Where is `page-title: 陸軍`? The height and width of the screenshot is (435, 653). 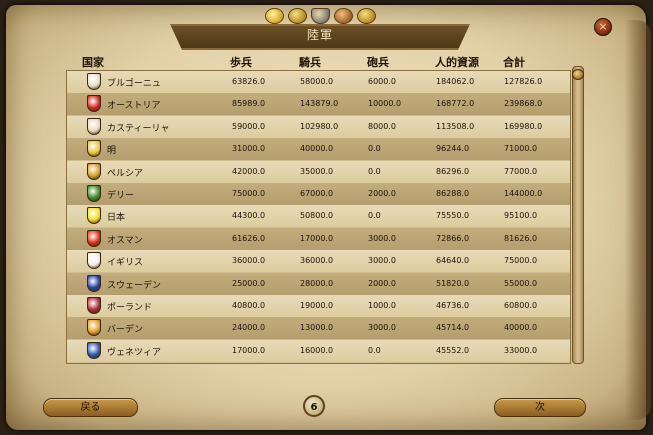 page-title: 陸軍 is located at coordinates (319, 35).